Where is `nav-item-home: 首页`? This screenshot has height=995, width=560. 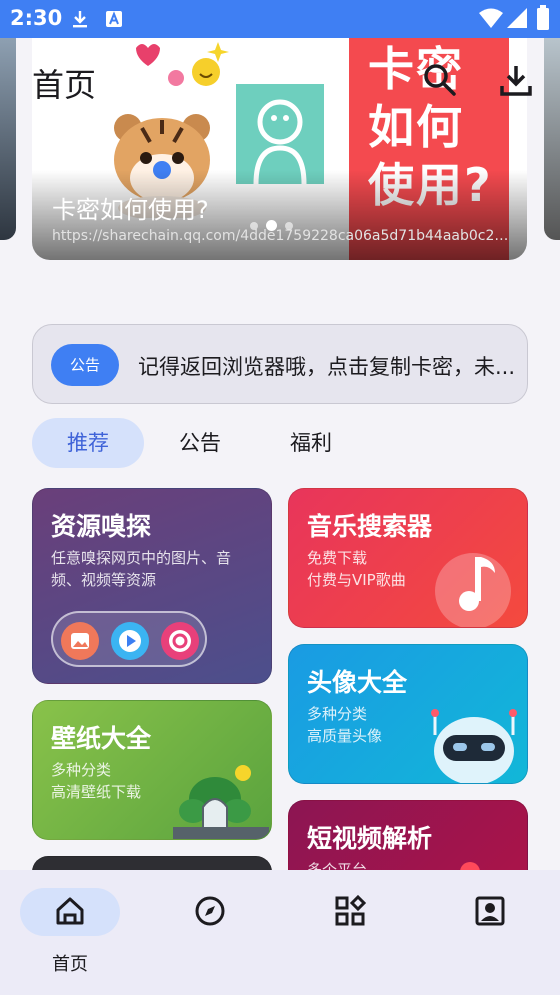
nav-item-home: 首页 is located at coordinates (70, 936).